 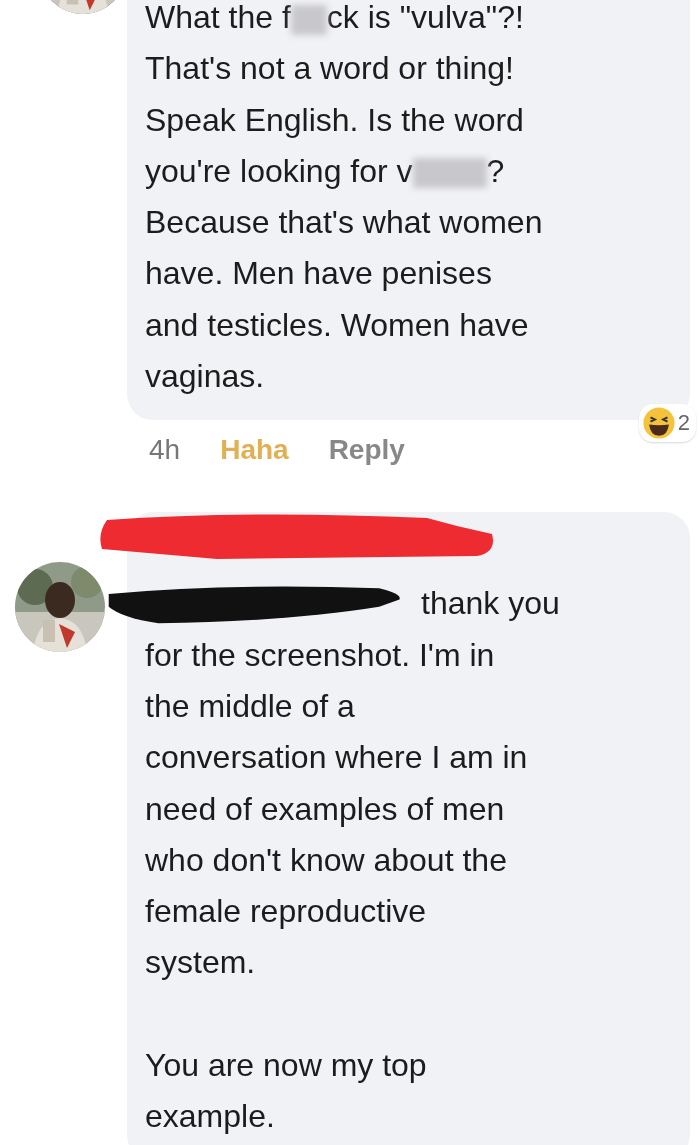 What do you see at coordinates (683, 423) in the screenshot?
I see `count-text: 2` at bounding box center [683, 423].